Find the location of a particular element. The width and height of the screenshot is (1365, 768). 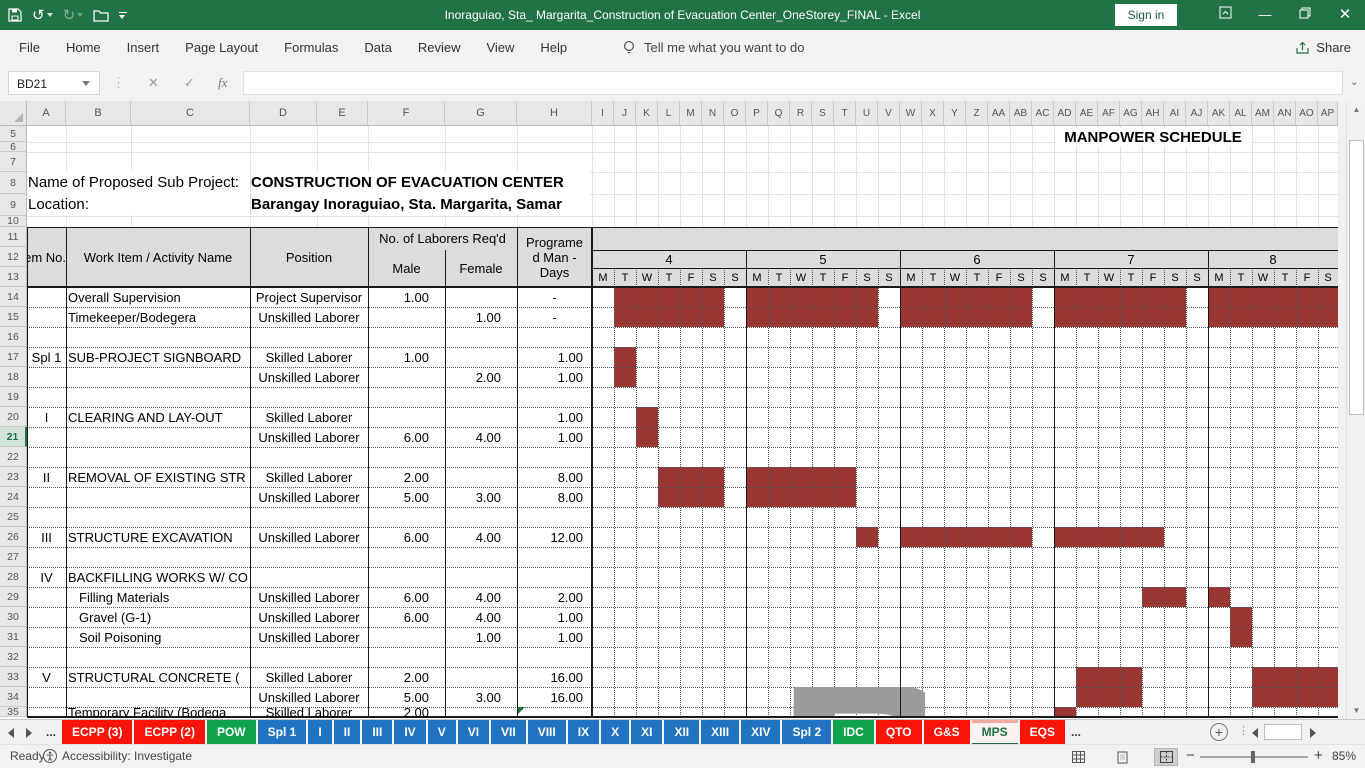

row-header-29: 29 is located at coordinates (13, 597).